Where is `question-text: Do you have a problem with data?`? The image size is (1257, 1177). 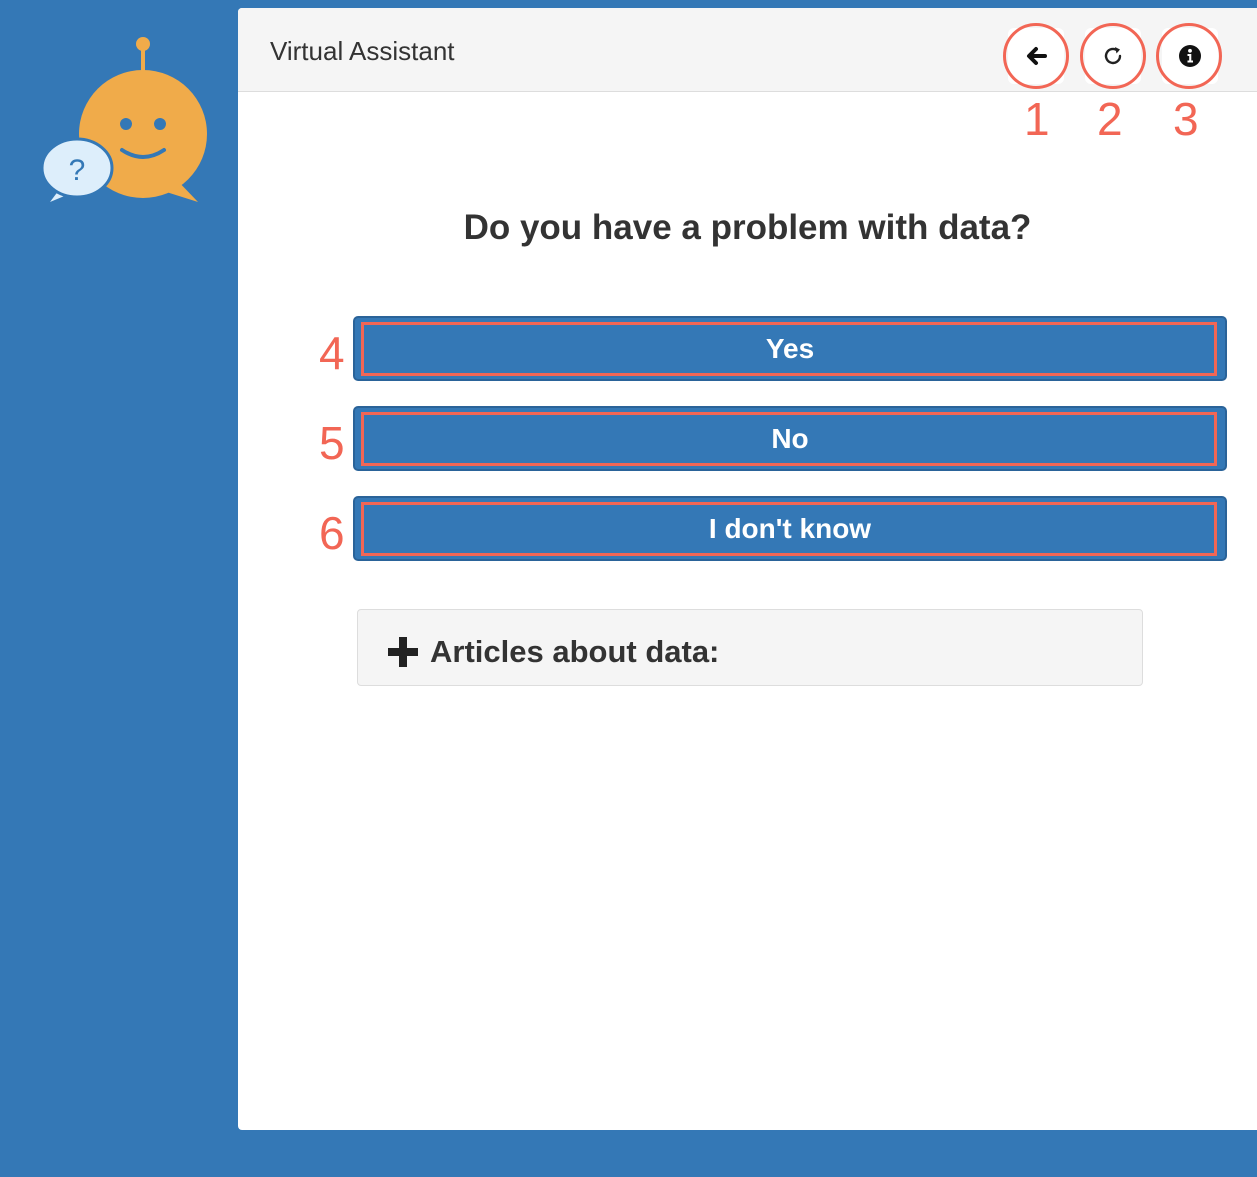
question-text: Do you have a problem with data? is located at coordinates (747, 227).